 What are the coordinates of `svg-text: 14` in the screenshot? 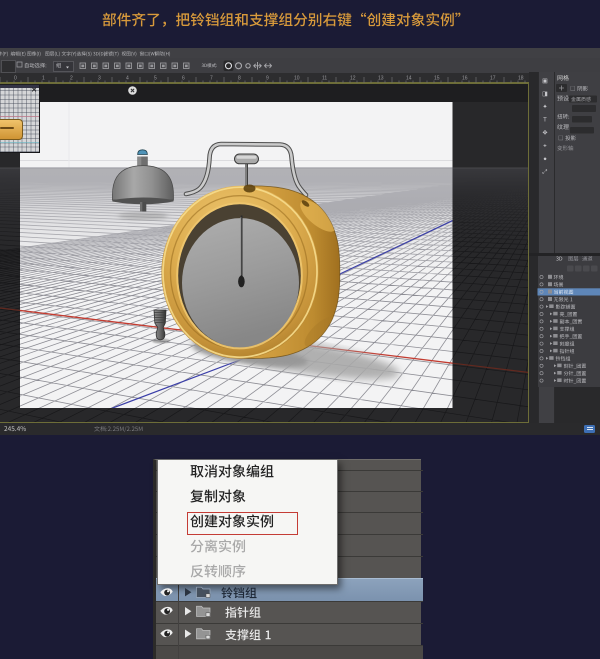 It's located at (409, 79).